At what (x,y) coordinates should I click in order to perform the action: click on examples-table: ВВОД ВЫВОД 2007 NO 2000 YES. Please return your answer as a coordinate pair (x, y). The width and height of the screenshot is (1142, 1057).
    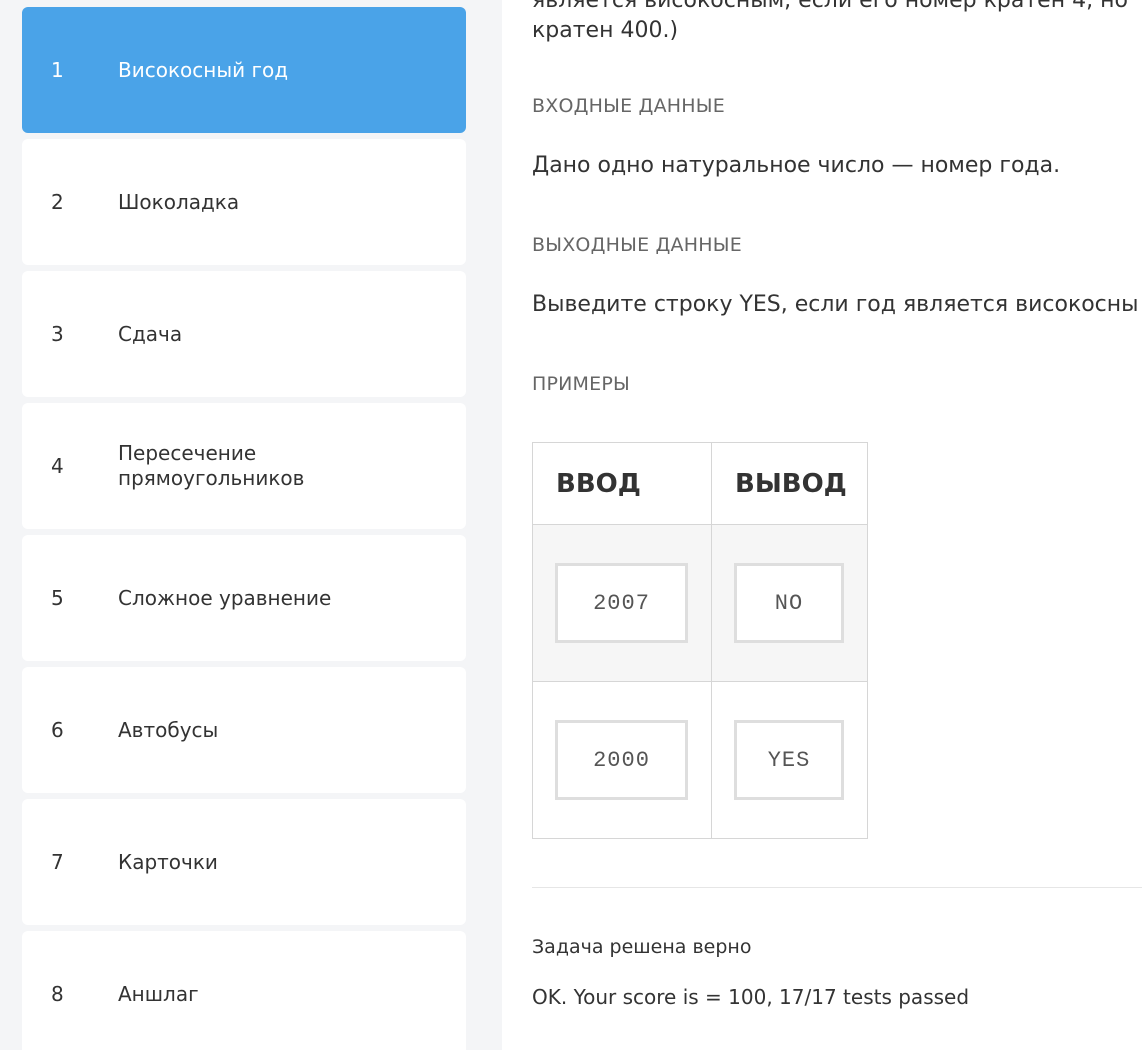
    Looking at the image, I should click on (700, 640).